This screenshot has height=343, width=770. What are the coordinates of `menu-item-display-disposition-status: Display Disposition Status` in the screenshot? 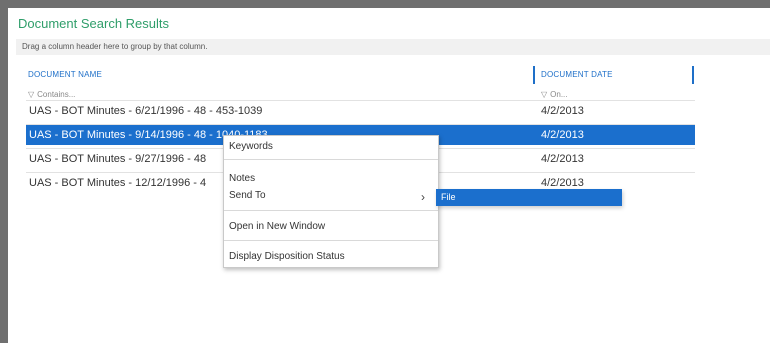 It's located at (287, 256).